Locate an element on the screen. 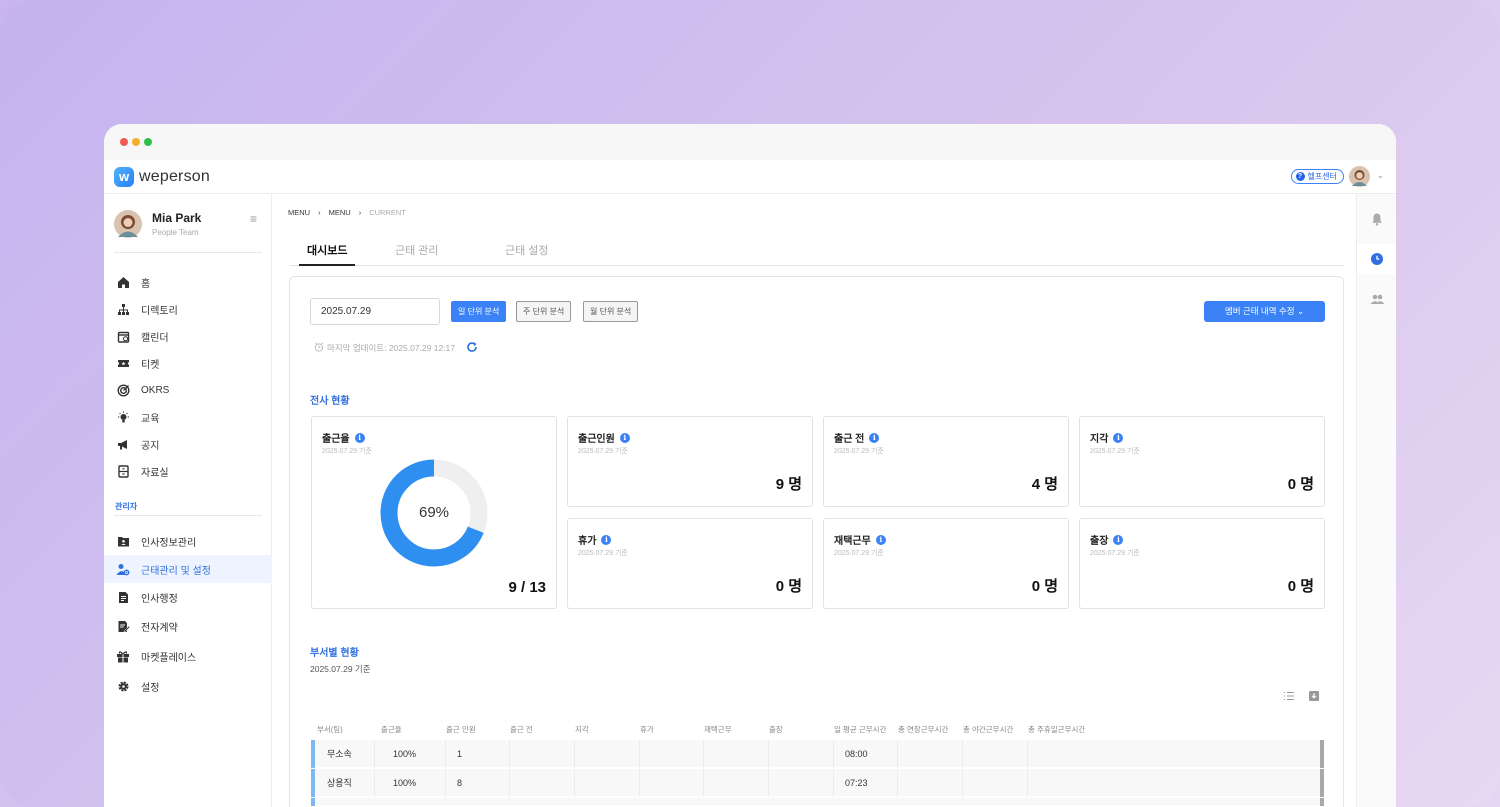  sidebar-item-okrs: OKRS is located at coordinates (188, 390).